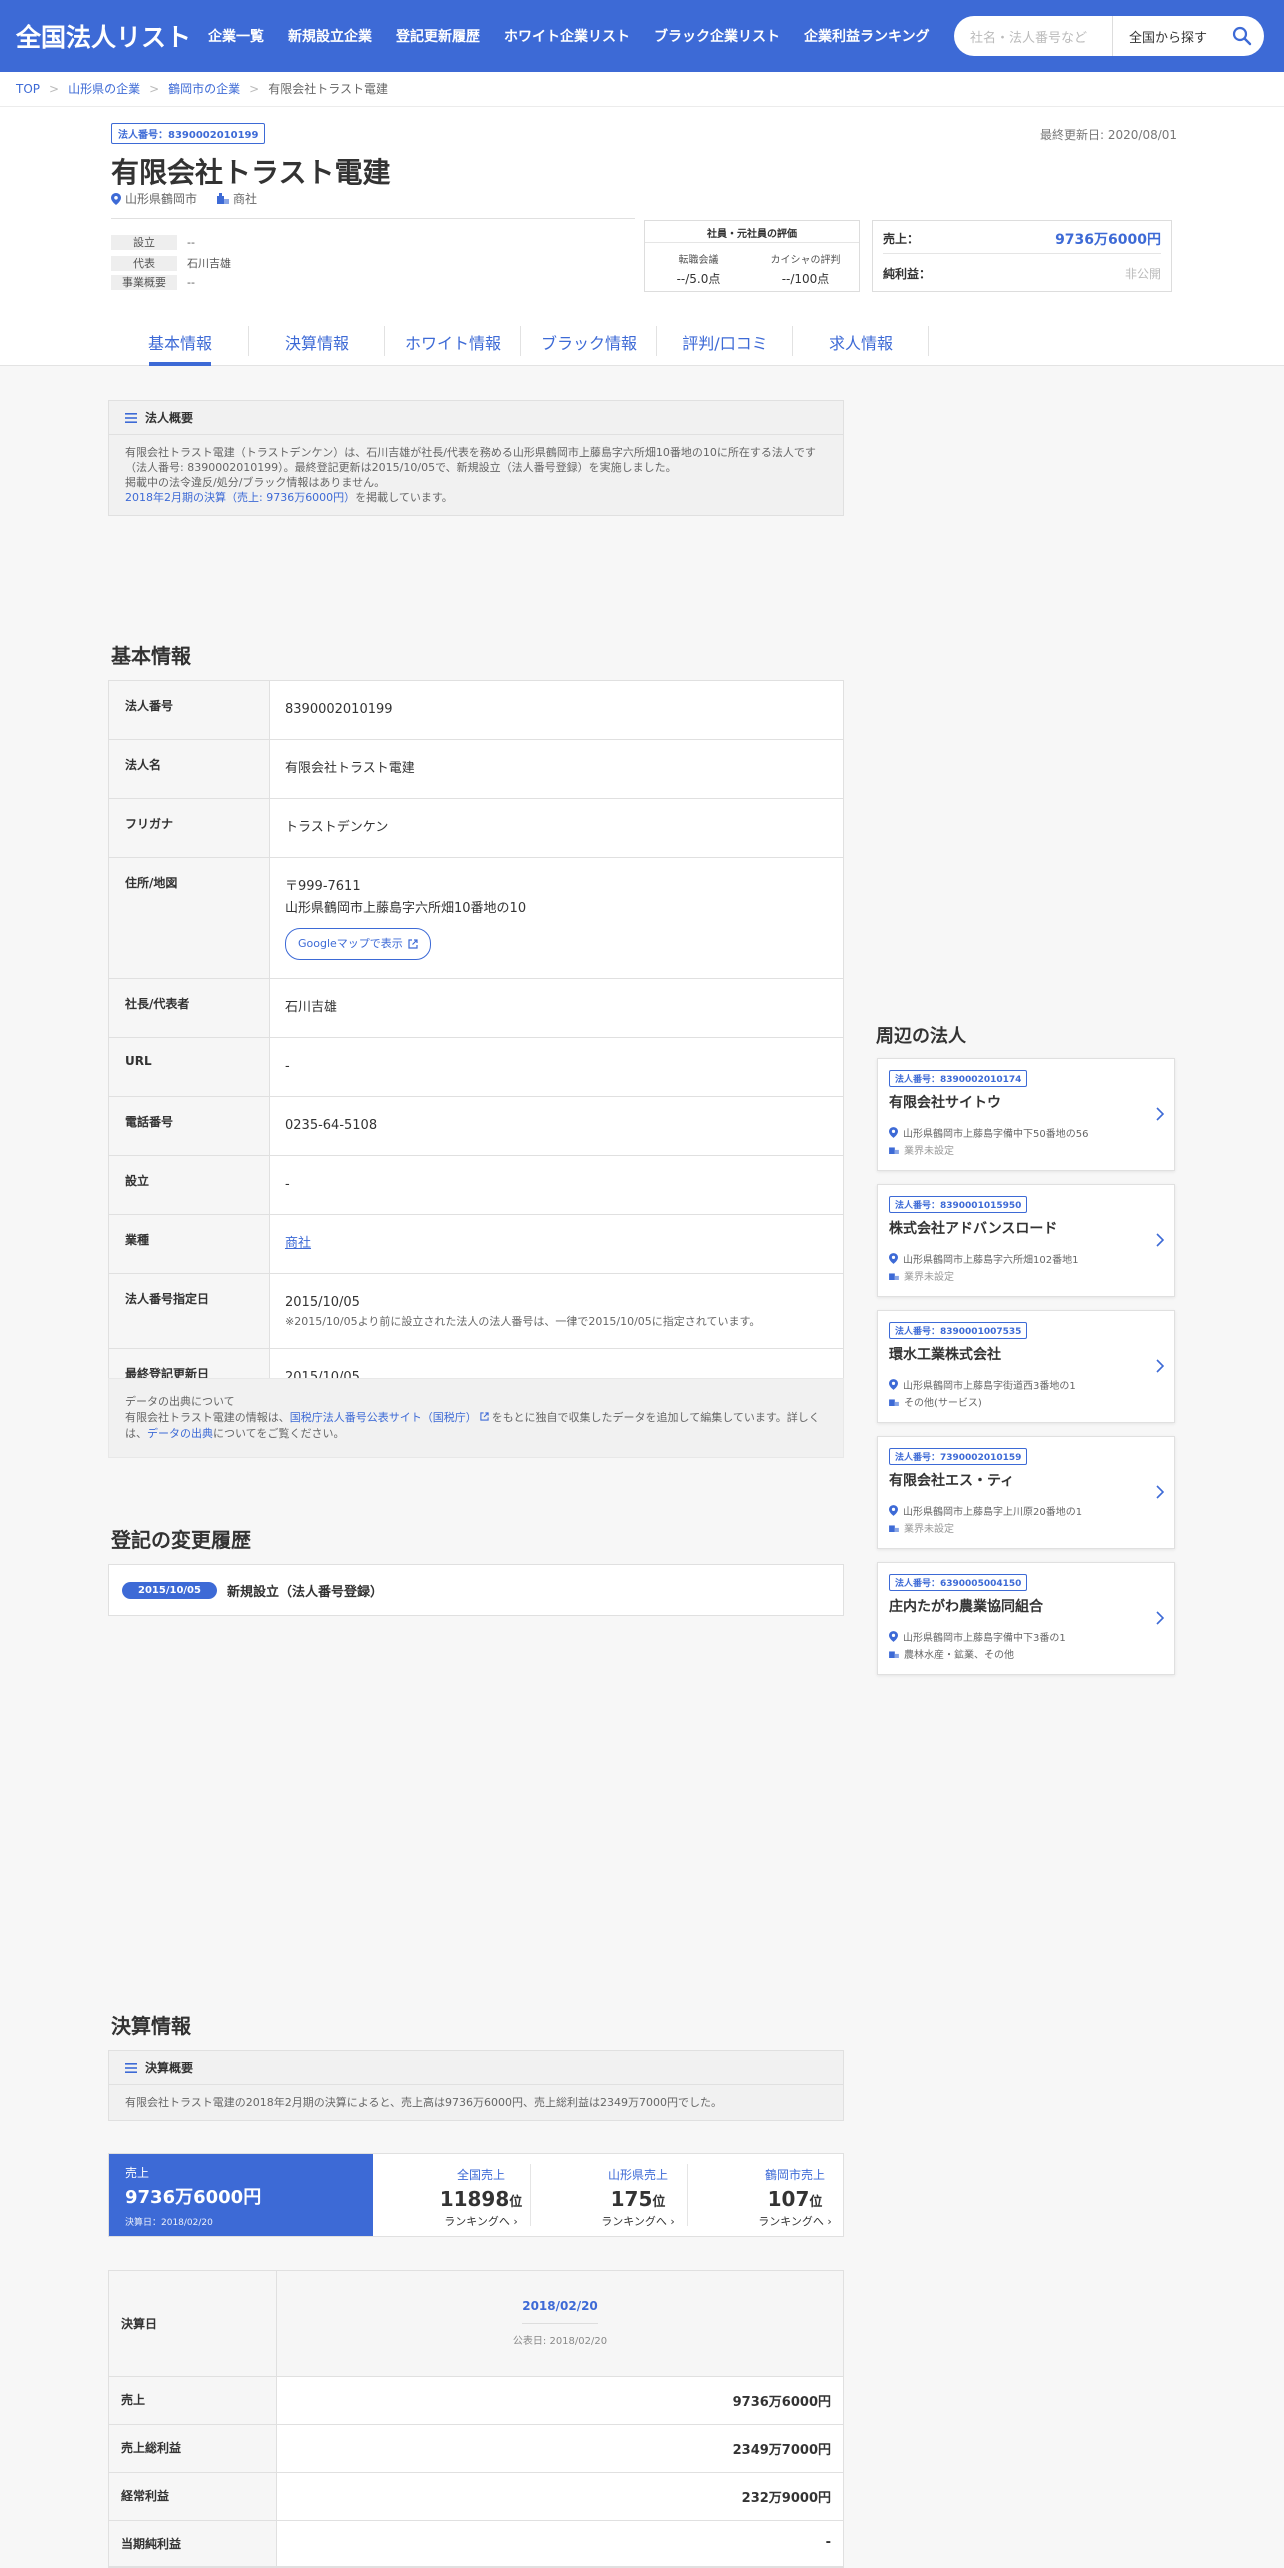 This screenshot has height=2568, width=1284. What do you see at coordinates (104, 88) in the screenshot?
I see `breadcrumb-prefecture: 山形県の企業` at bounding box center [104, 88].